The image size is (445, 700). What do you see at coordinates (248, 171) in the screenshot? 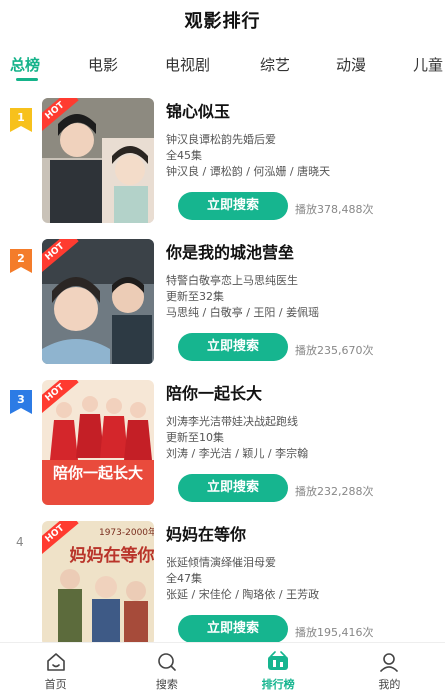
I see `item-cast: 钟汉良 / 谭松韵 / 何泓姗 / 唐晓天` at bounding box center [248, 171].